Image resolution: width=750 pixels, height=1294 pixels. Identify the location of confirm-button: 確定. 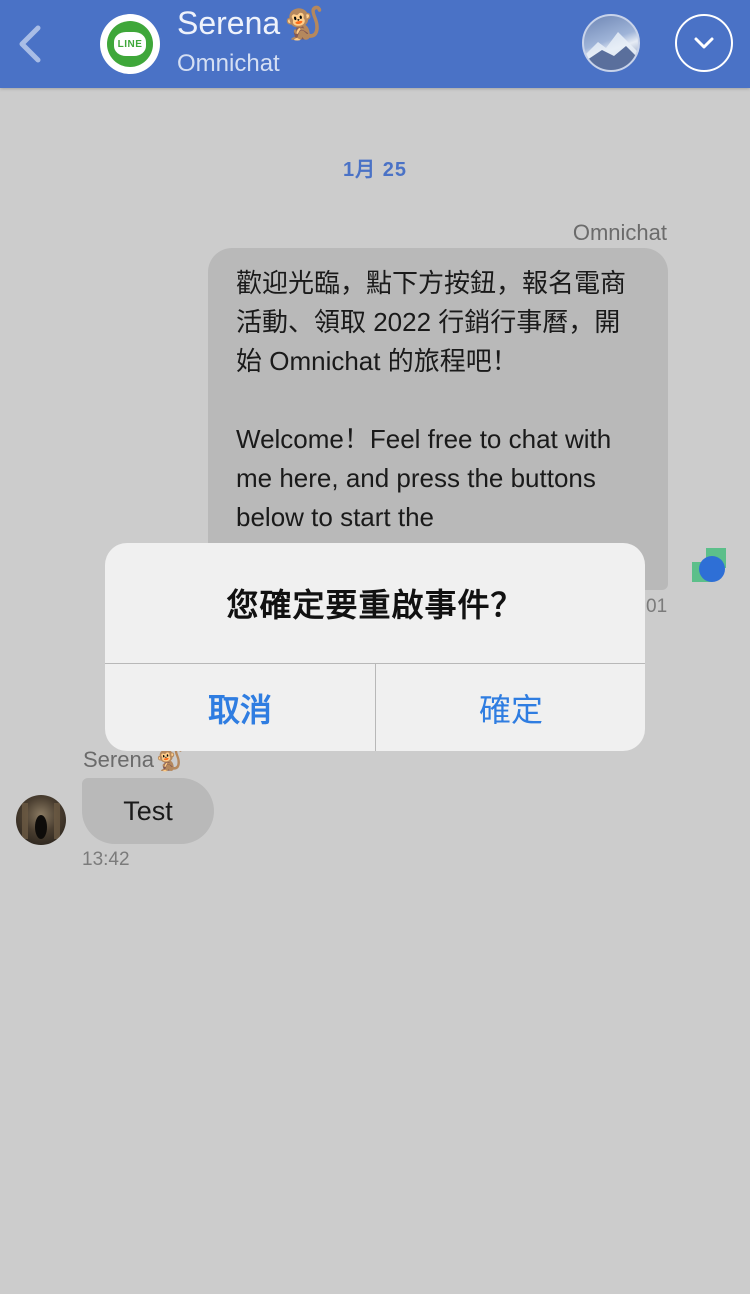
(510, 707).